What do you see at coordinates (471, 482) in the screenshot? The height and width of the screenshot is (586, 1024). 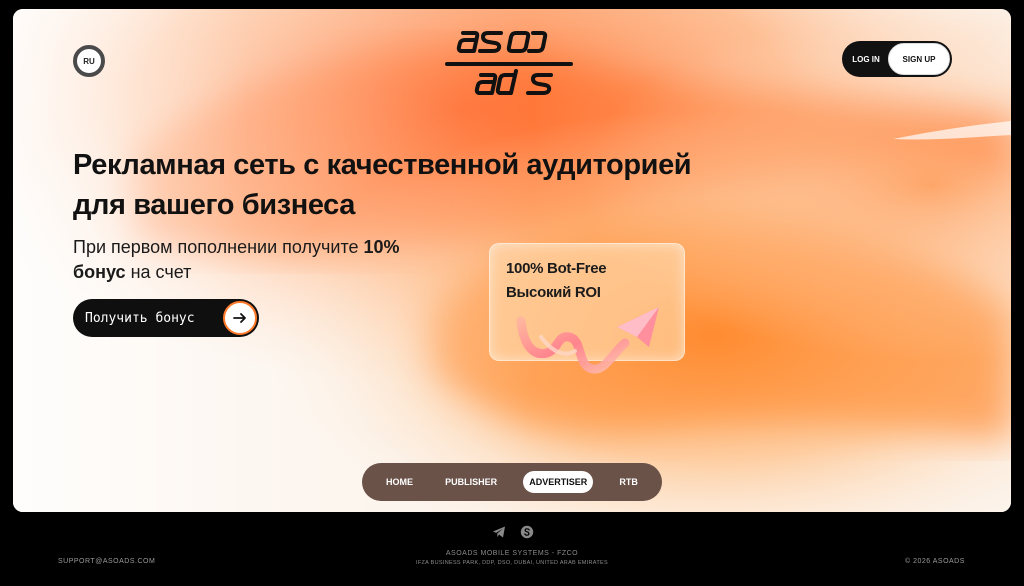 I see `nav-publisher: PUBLISHER` at bounding box center [471, 482].